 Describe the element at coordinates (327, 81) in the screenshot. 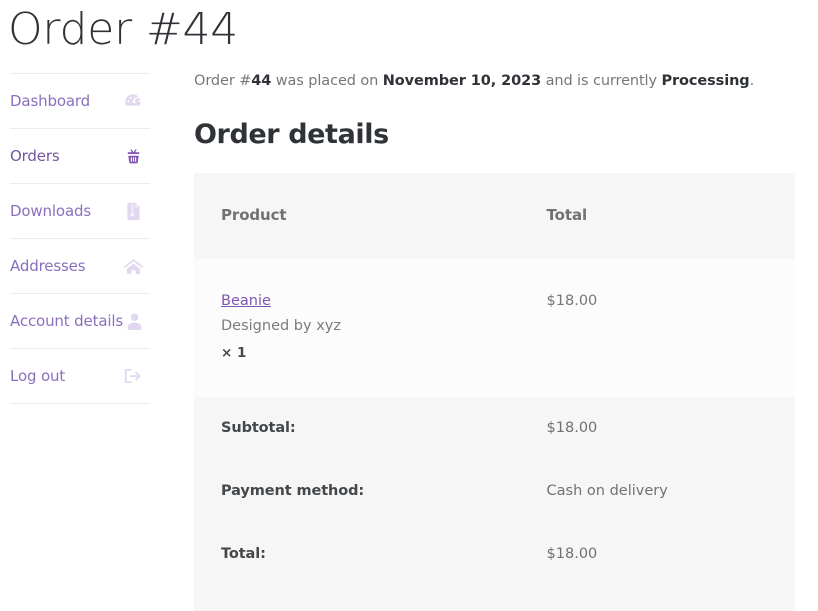

I see `intro-placed-on: was placed on` at that location.